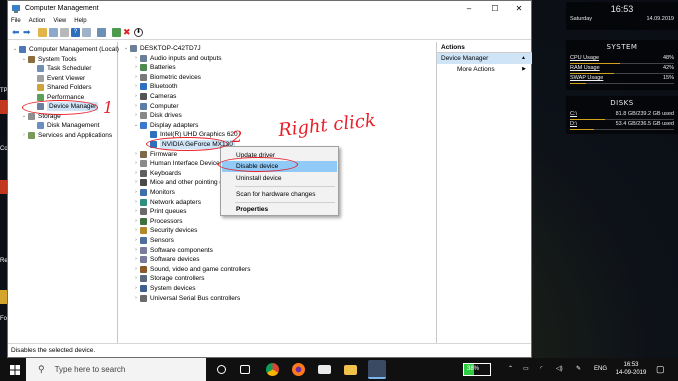  Describe the element at coordinates (15, 370) in the screenshot. I see `windows-start-icon` at that location.